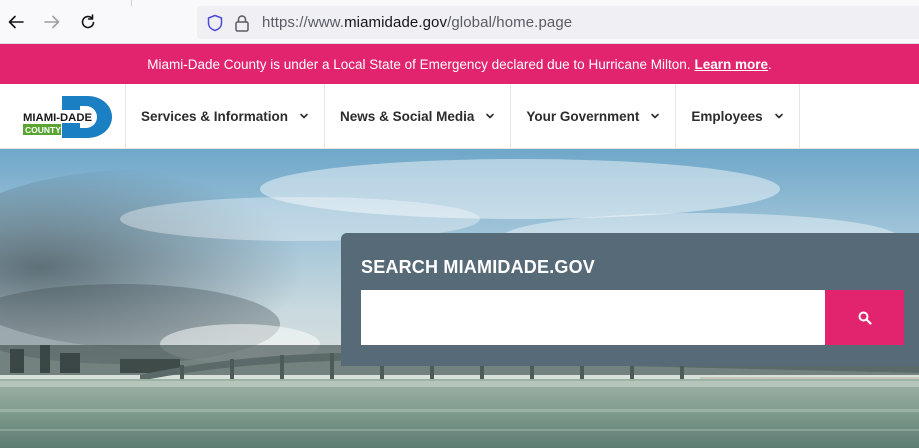 The image size is (919, 448). Describe the element at coordinates (396, 22) in the screenshot. I see `url-domain: miamidade.gov` at that location.